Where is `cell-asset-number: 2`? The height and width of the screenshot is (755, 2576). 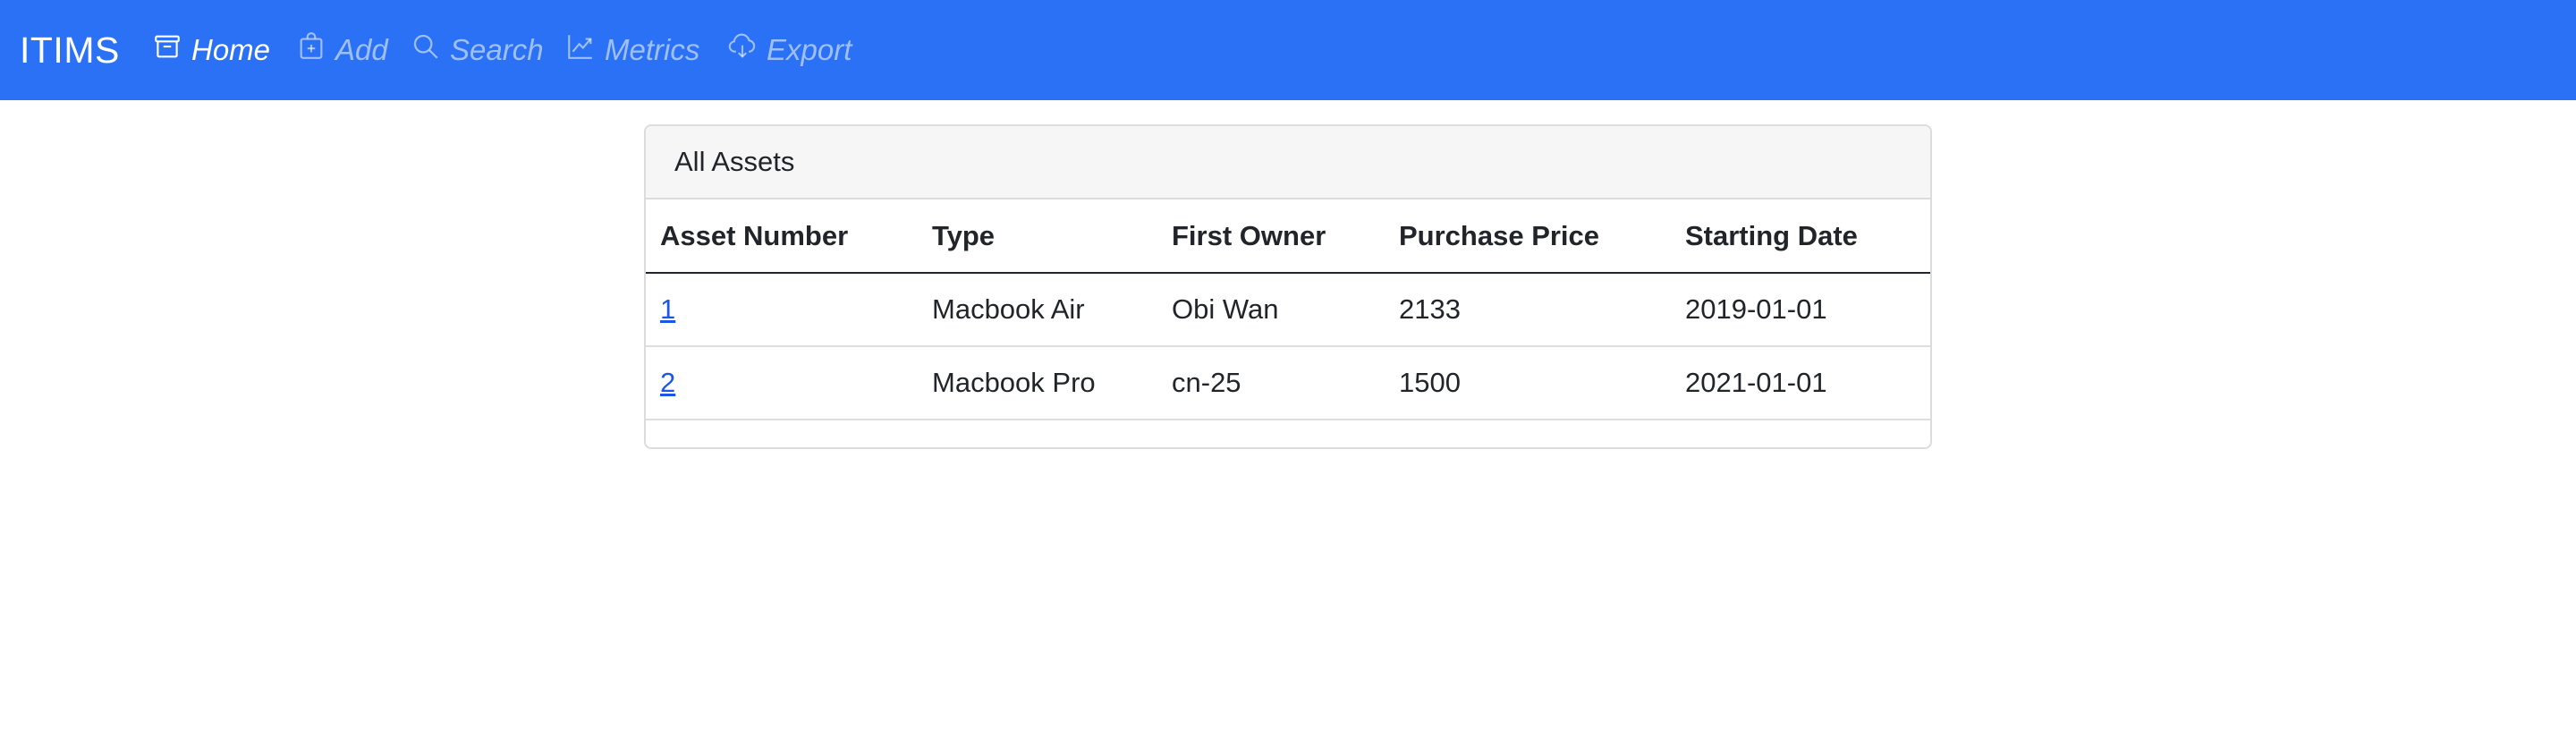 cell-asset-number: 2 is located at coordinates (782, 383).